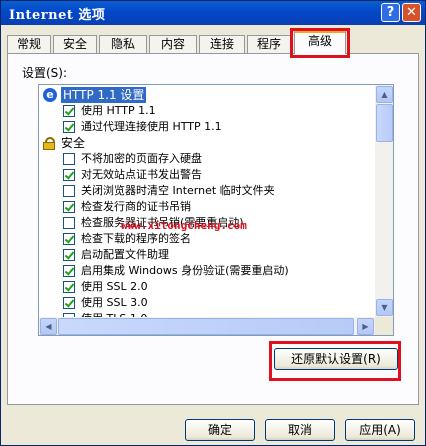 The width and height of the screenshot is (426, 446). What do you see at coordinates (384, 326) in the screenshot?
I see `scrollbar-corner` at bounding box center [384, 326].